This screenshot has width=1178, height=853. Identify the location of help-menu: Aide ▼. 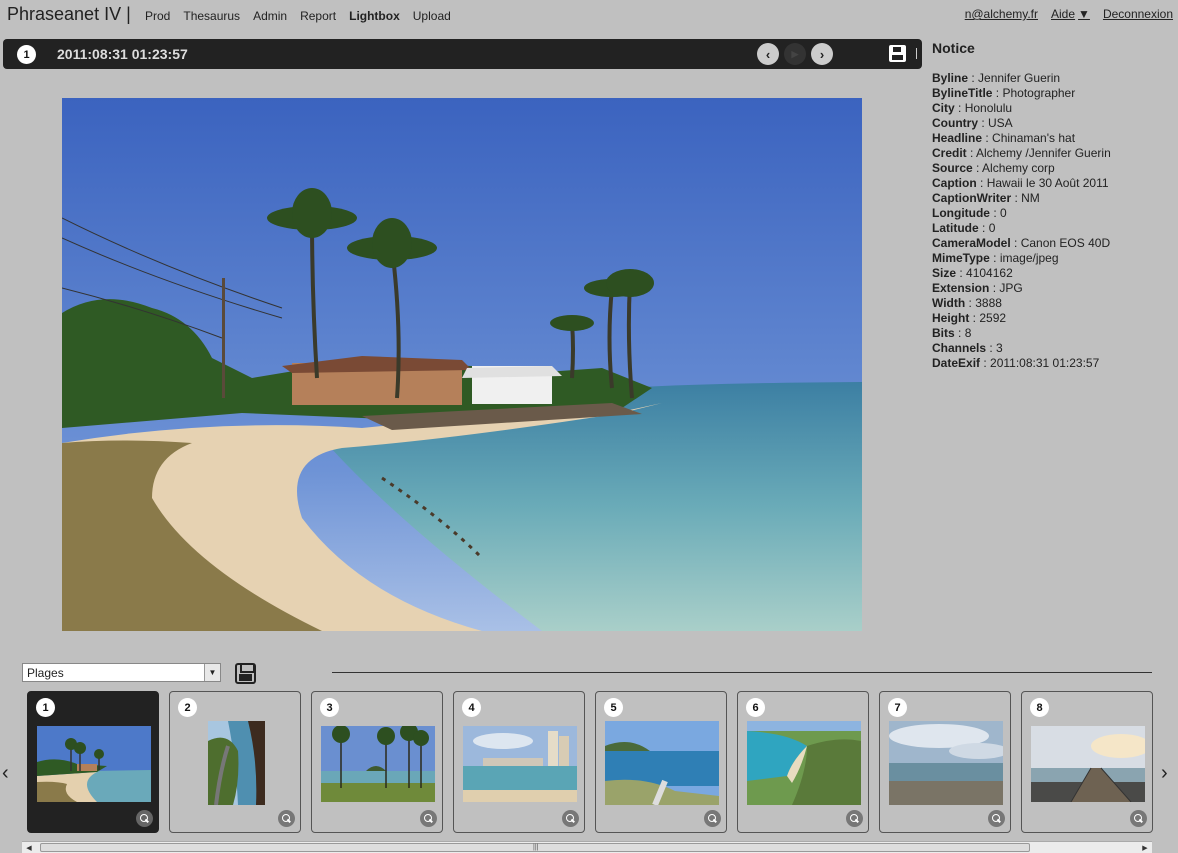
(1070, 14).